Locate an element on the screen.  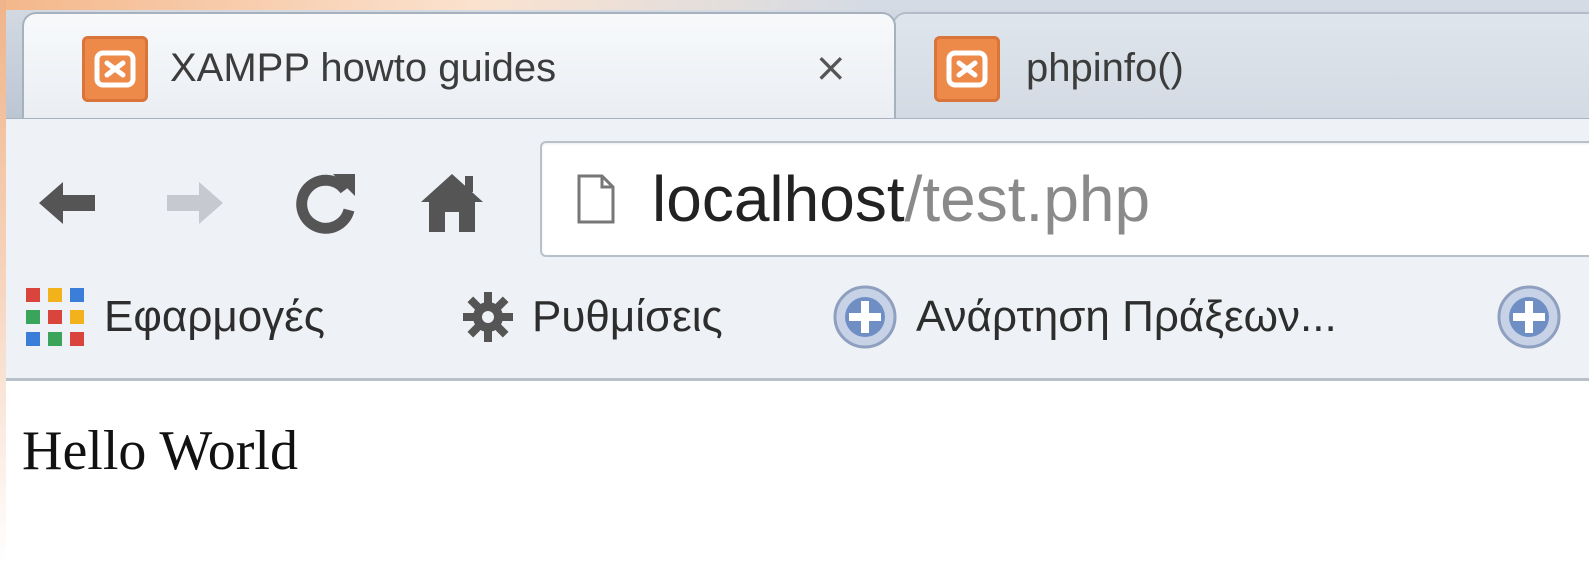
address-bar: localhost/test.php is located at coordinates (1064, 199).